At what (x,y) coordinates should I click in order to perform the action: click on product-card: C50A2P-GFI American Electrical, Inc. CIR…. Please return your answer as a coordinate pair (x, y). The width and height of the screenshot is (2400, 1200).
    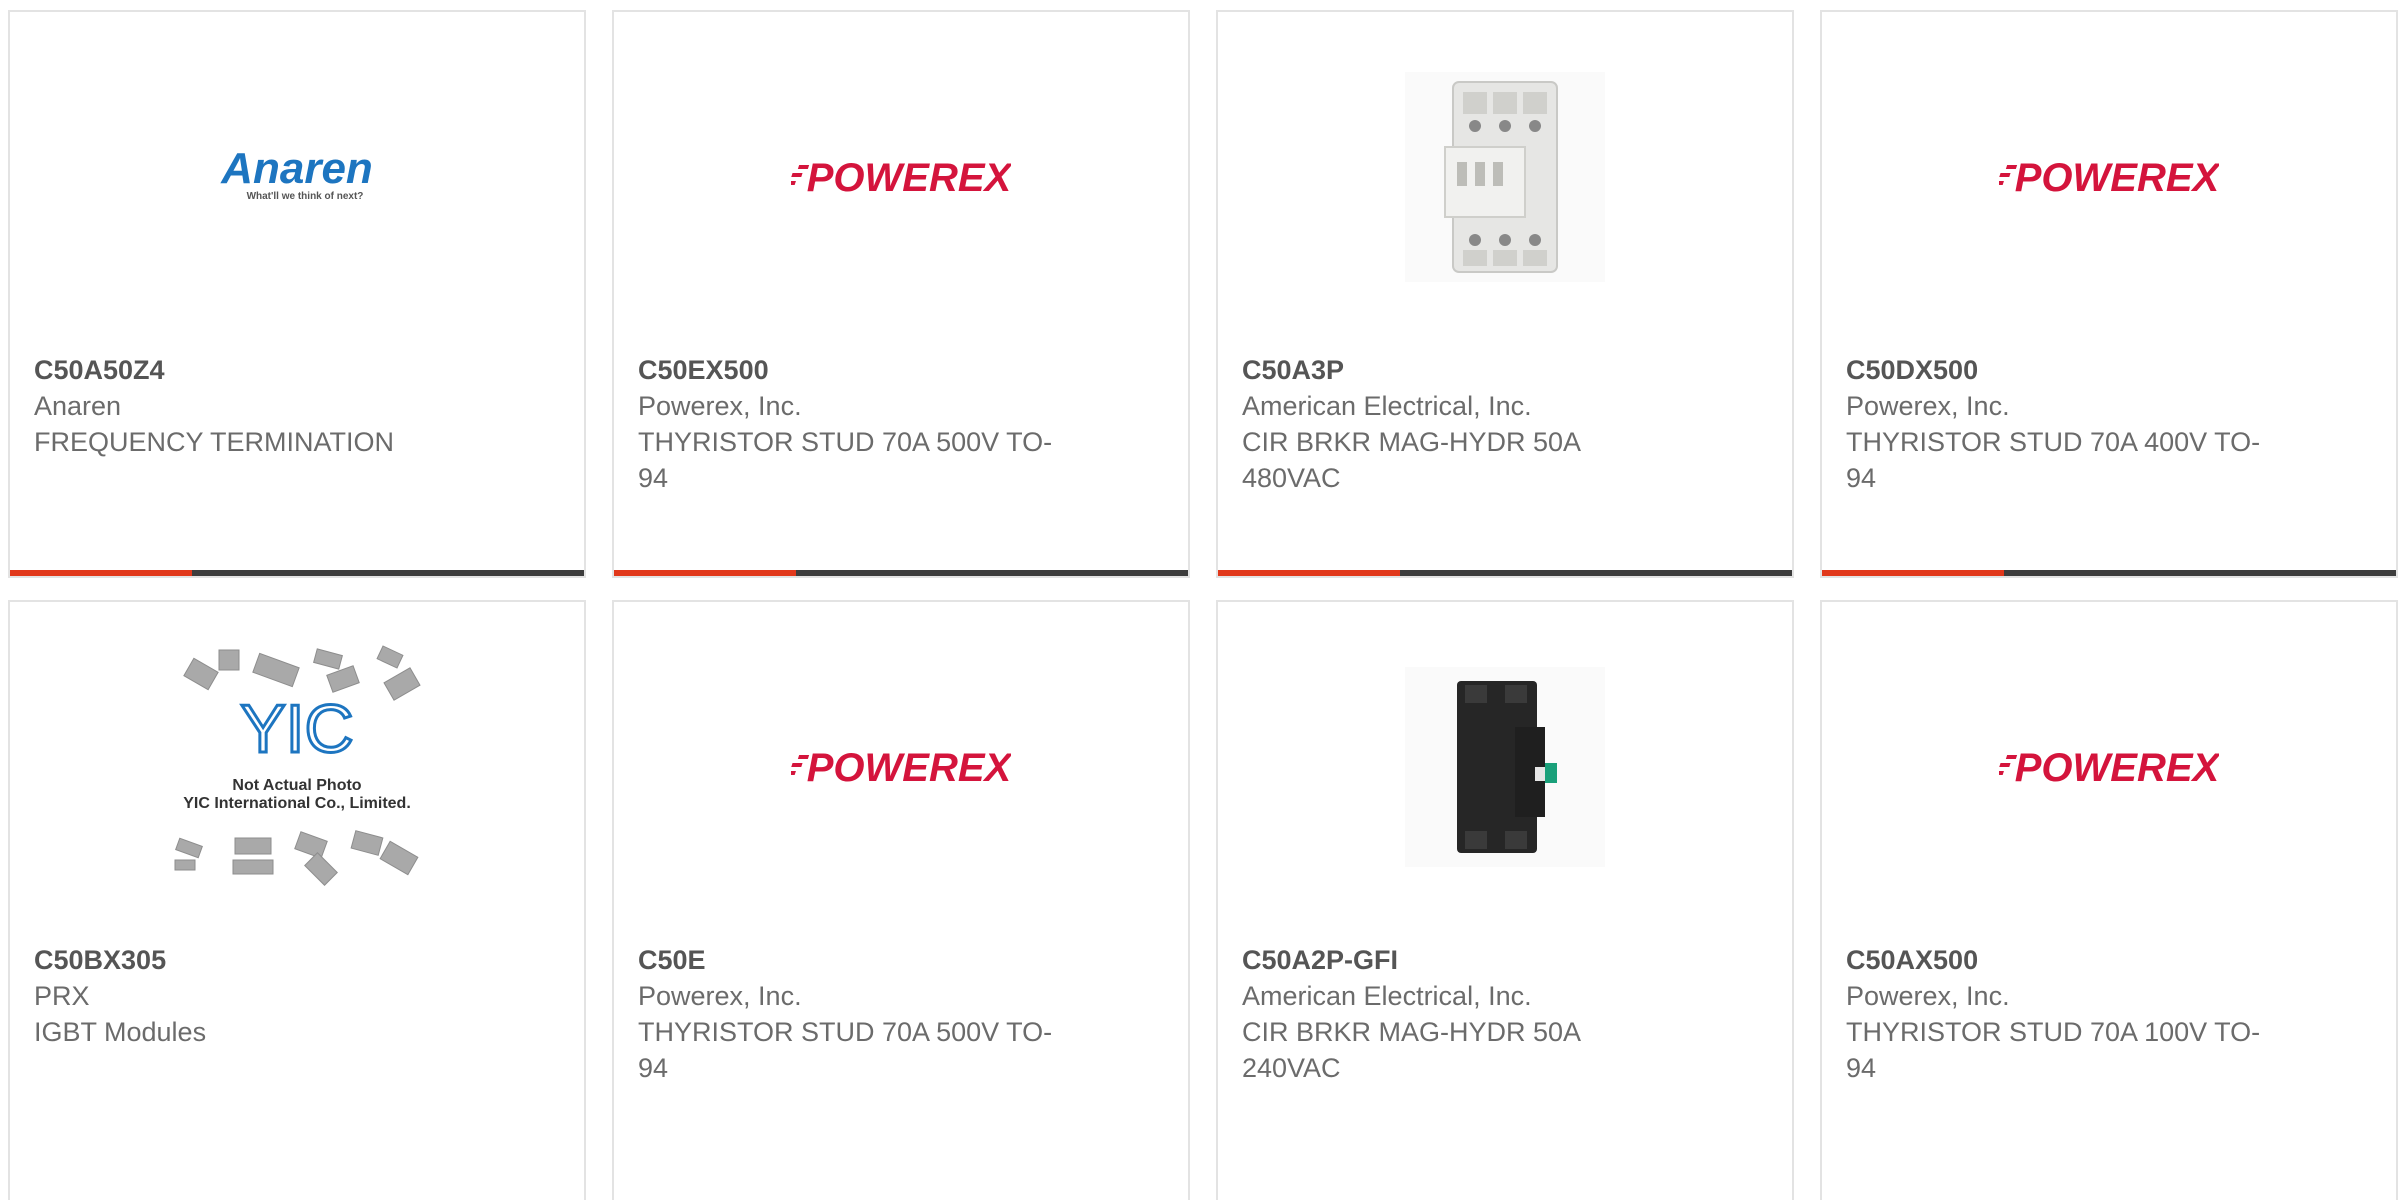
    Looking at the image, I should click on (1505, 900).